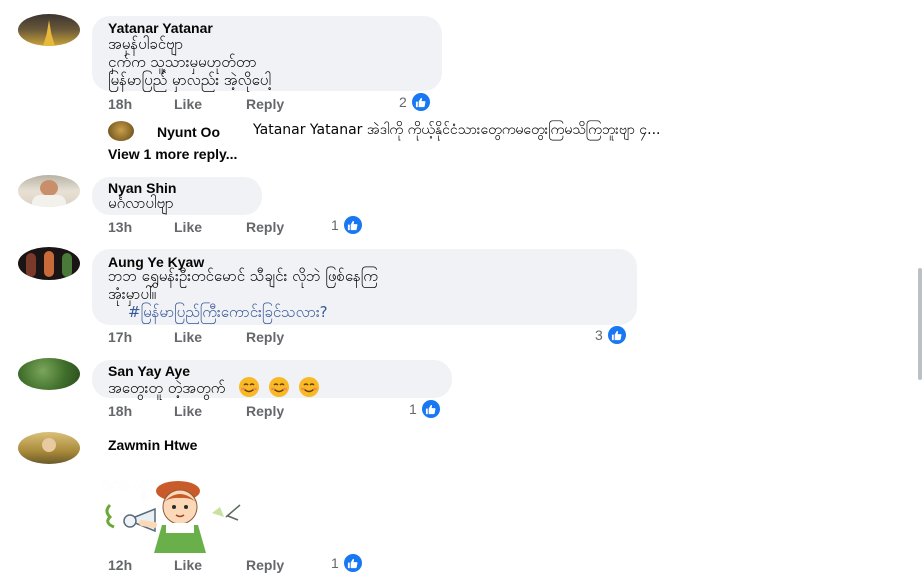  Describe the element at coordinates (120, 227) in the screenshot. I see `comment-timestamp: 13h` at that location.